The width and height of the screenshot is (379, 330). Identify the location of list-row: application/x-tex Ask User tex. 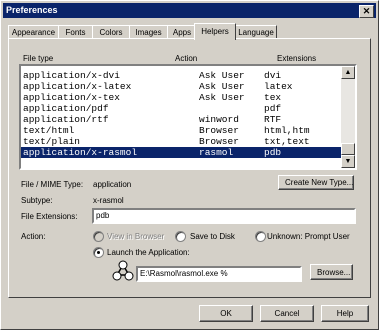
(181, 97).